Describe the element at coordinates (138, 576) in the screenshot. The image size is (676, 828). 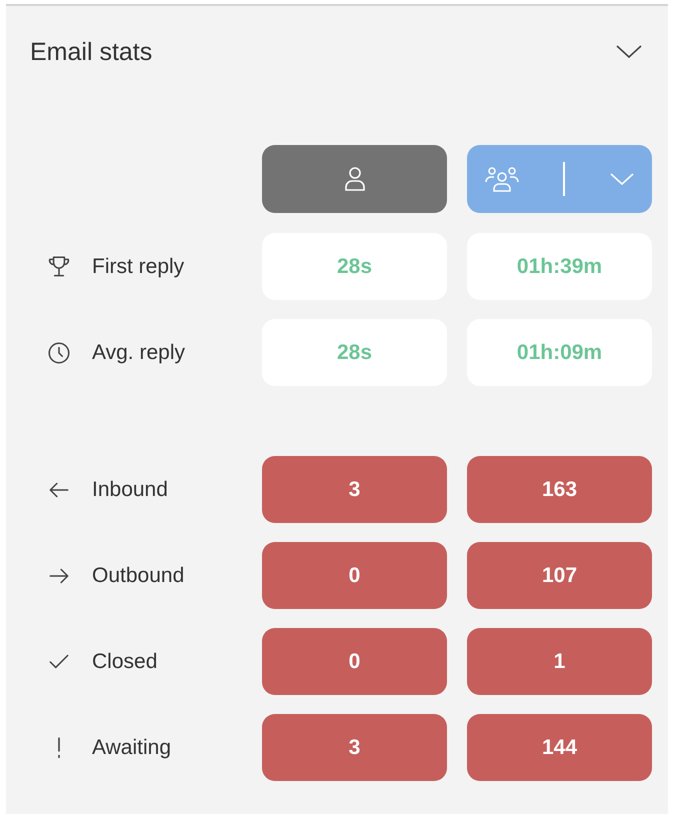
I see `metric-label: Outbound` at that location.